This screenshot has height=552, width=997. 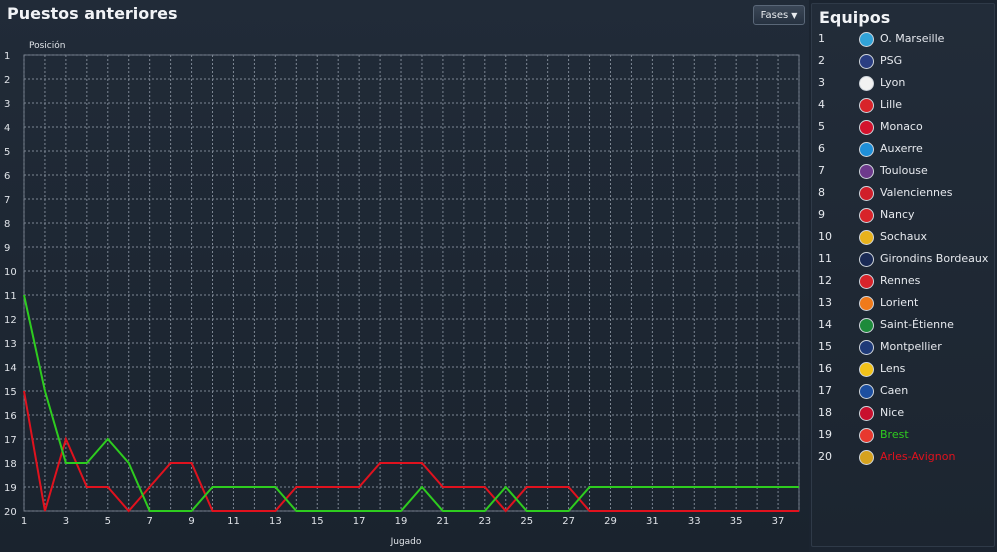 What do you see at coordinates (821, 192) in the screenshot?
I see `team-position: 8` at bounding box center [821, 192].